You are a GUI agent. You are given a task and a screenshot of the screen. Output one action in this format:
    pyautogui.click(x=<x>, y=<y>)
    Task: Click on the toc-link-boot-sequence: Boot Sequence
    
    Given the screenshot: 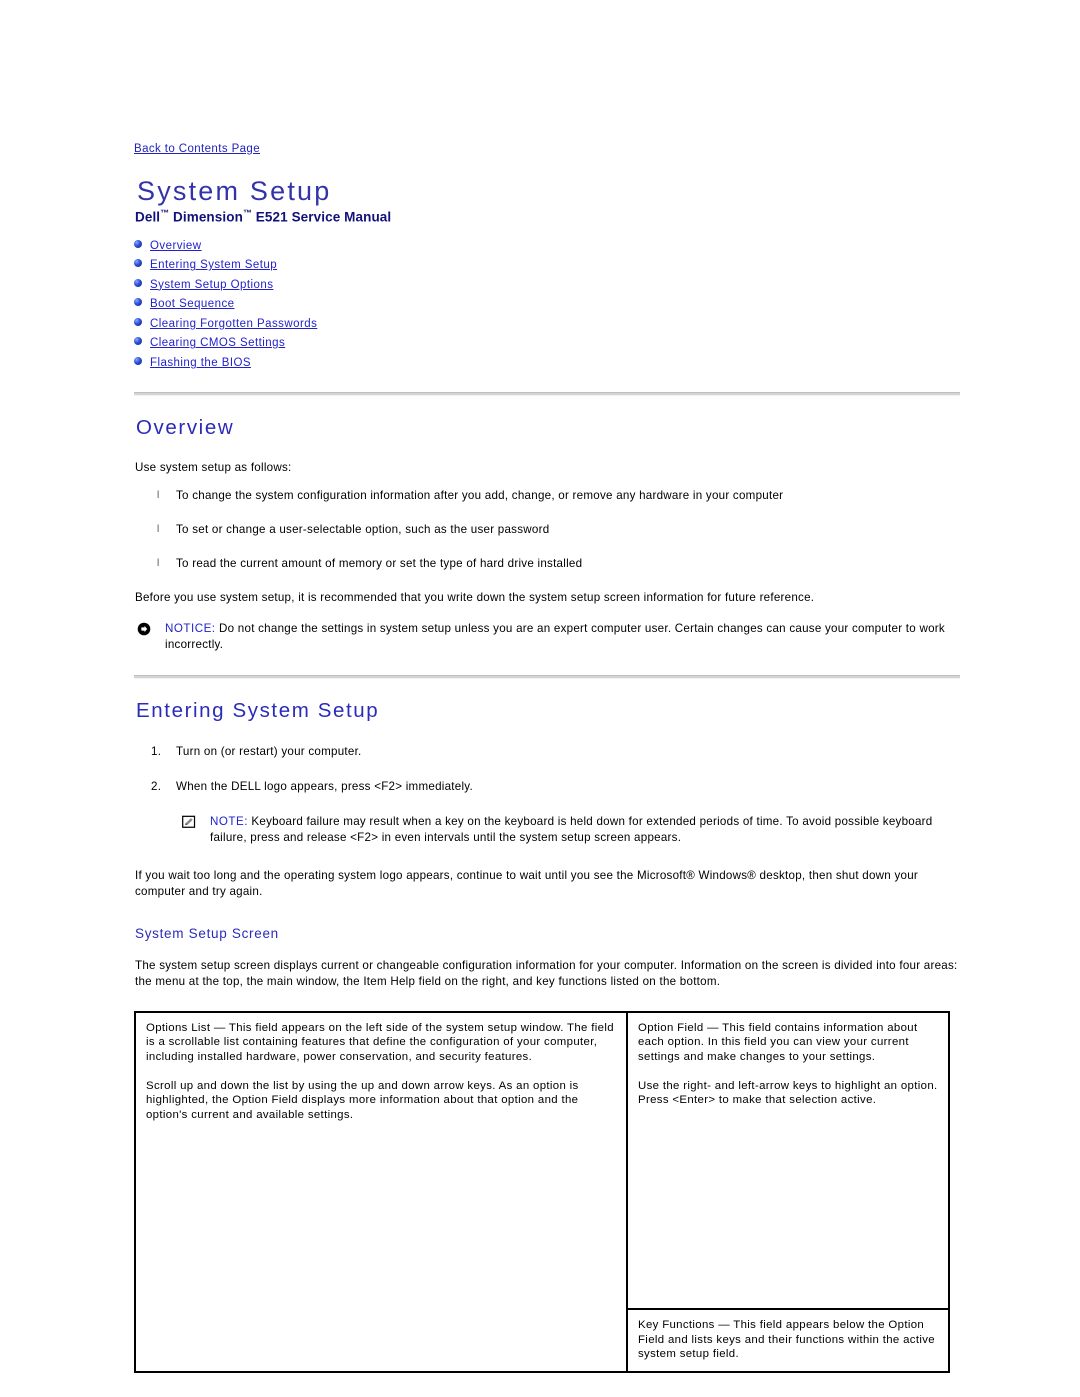 What is the action you would take?
    pyautogui.click(x=192, y=304)
    